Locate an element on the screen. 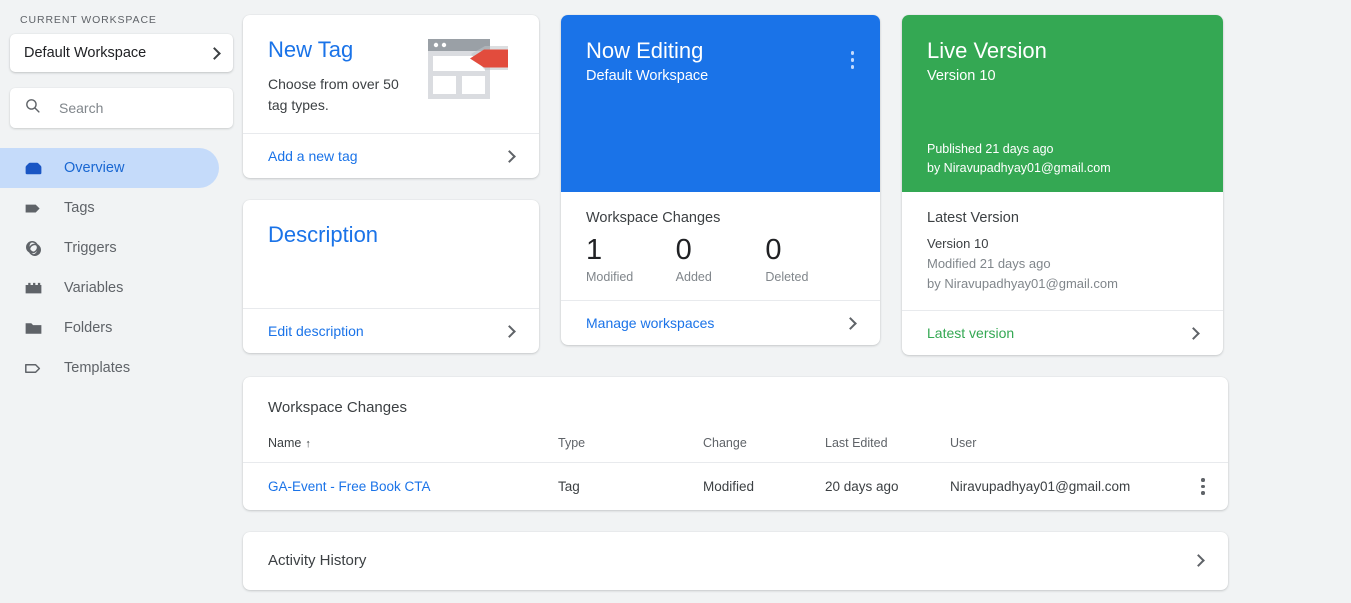 Image resolution: width=1351 pixels, height=603 pixels. sidebar-item-label: Triggers is located at coordinates (90, 248).